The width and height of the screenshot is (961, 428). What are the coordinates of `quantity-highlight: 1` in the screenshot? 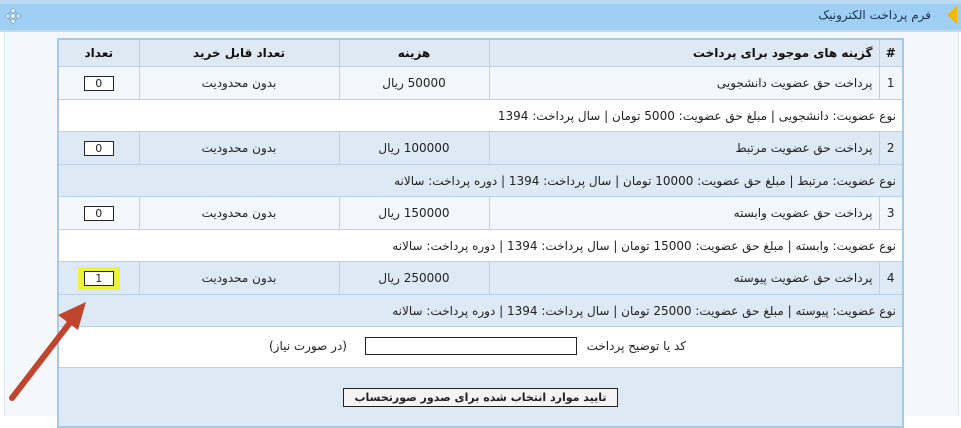 It's located at (98, 278).